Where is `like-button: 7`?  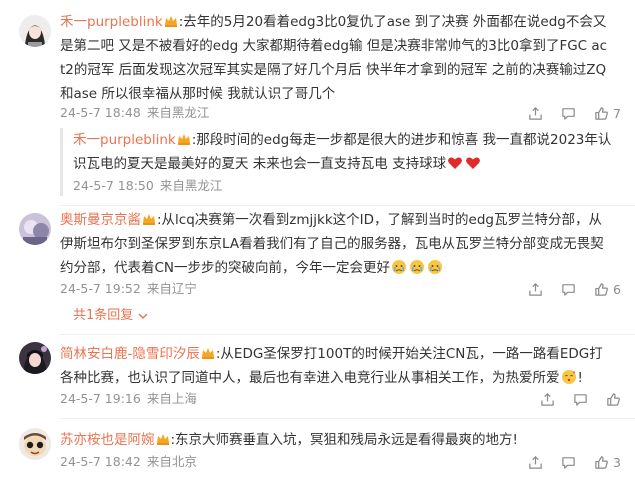
like-button: 7 is located at coordinates (607, 113).